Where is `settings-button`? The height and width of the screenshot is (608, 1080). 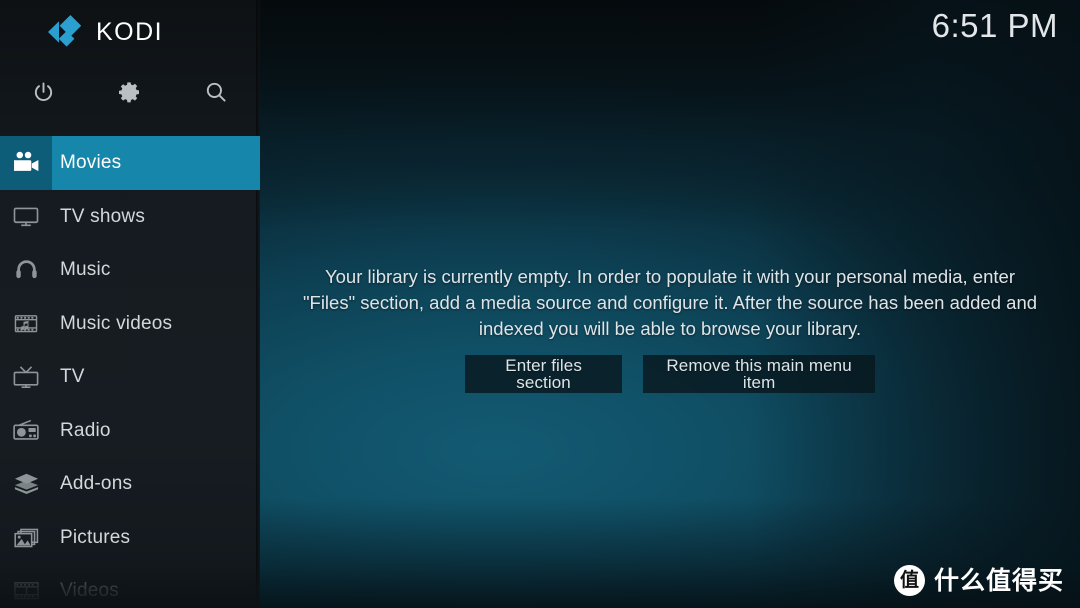
settings-button is located at coordinates (130, 92).